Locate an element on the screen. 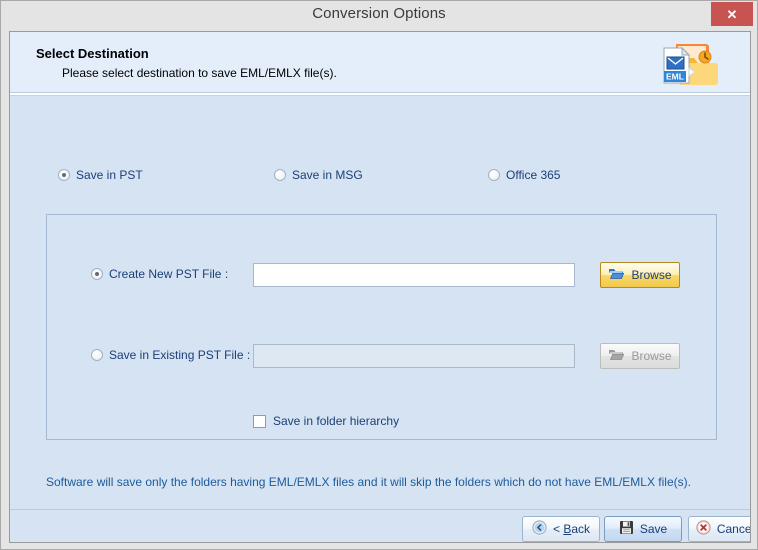 Image resolution: width=758 pixels, height=550 pixels. folder-open-icon is located at coordinates (616, 275).